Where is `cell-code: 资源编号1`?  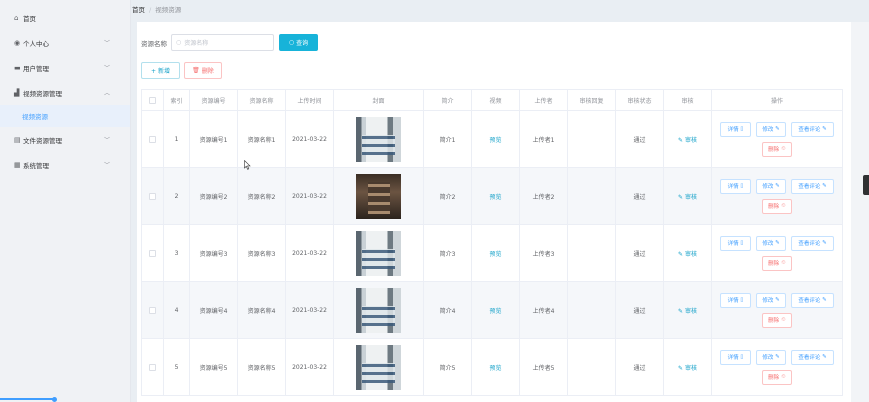 cell-code: 资源编号1 is located at coordinates (213, 139).